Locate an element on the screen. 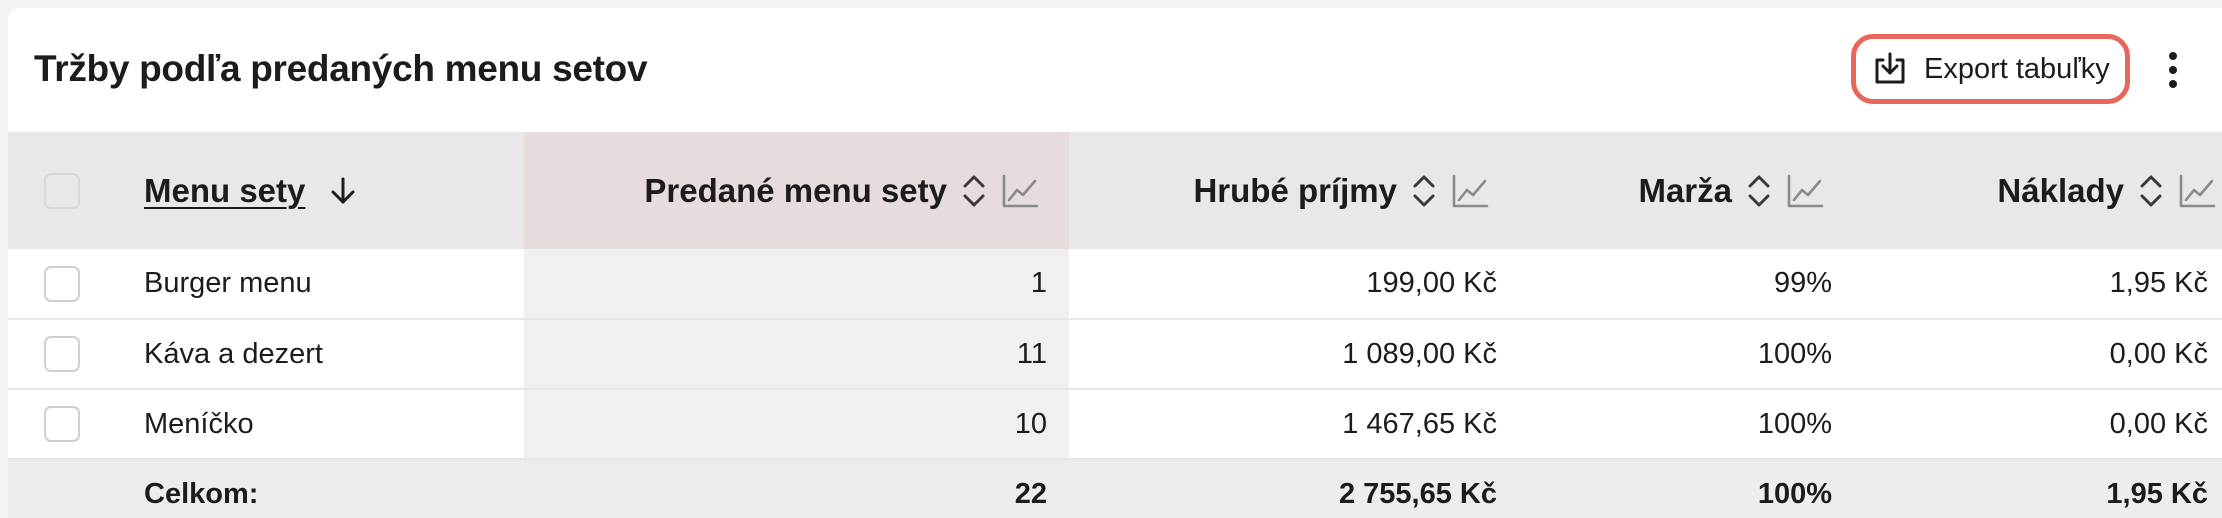 The height and width of the screenshot is (518, 2222). cell-gross: 1 089,00 Kč is located at coordinates (1294, 354).